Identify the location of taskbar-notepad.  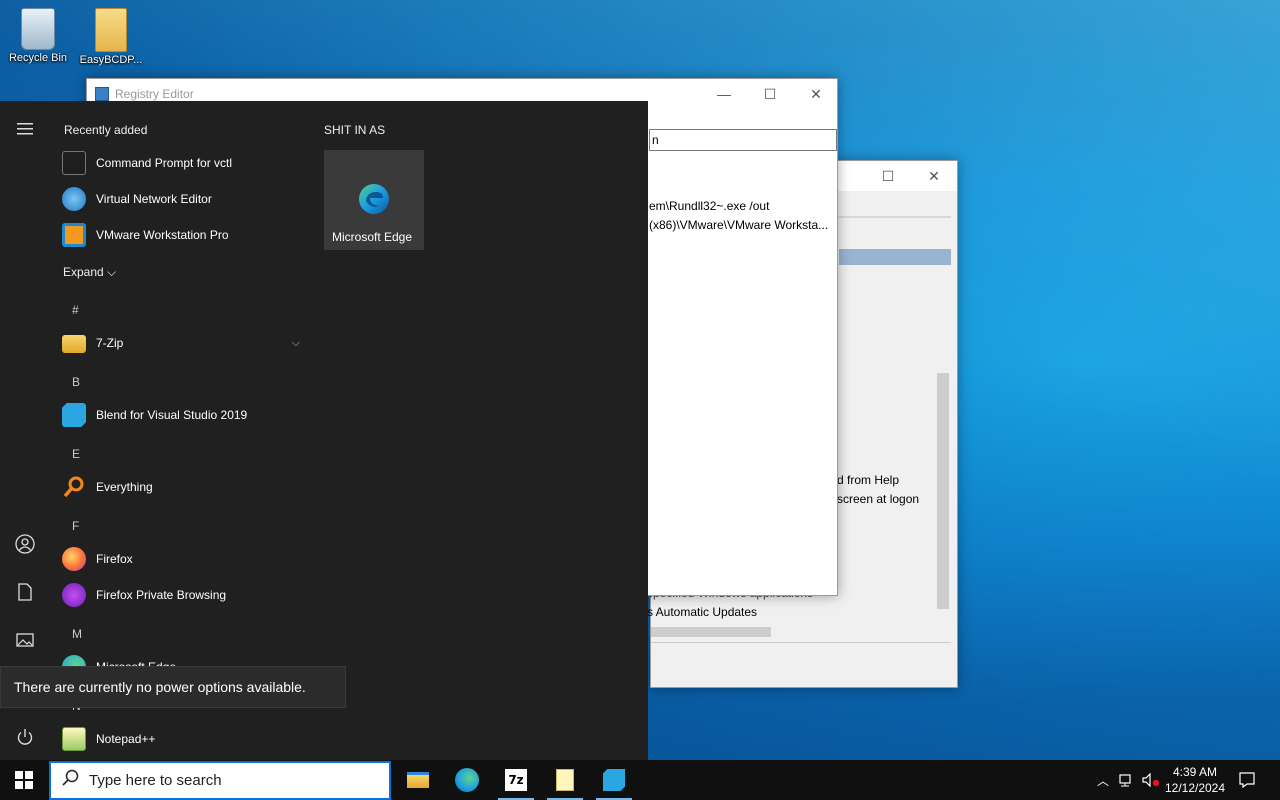
(565, 780).